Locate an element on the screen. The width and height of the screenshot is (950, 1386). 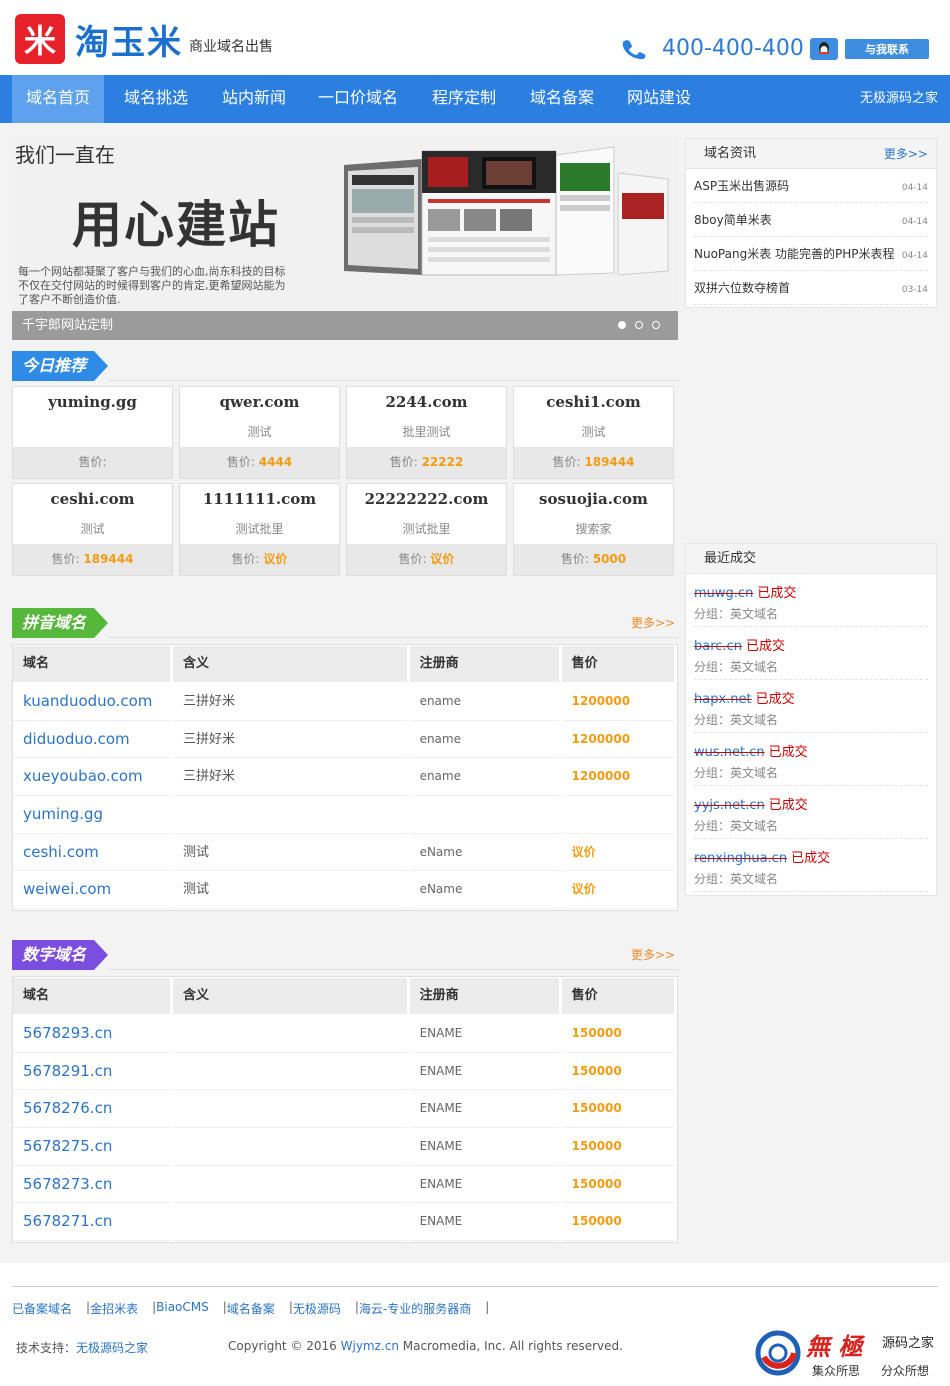
footer-brand-logo: 無 極 源码之家 集众所思 分众所想 is located at coordinates (847, 1353).